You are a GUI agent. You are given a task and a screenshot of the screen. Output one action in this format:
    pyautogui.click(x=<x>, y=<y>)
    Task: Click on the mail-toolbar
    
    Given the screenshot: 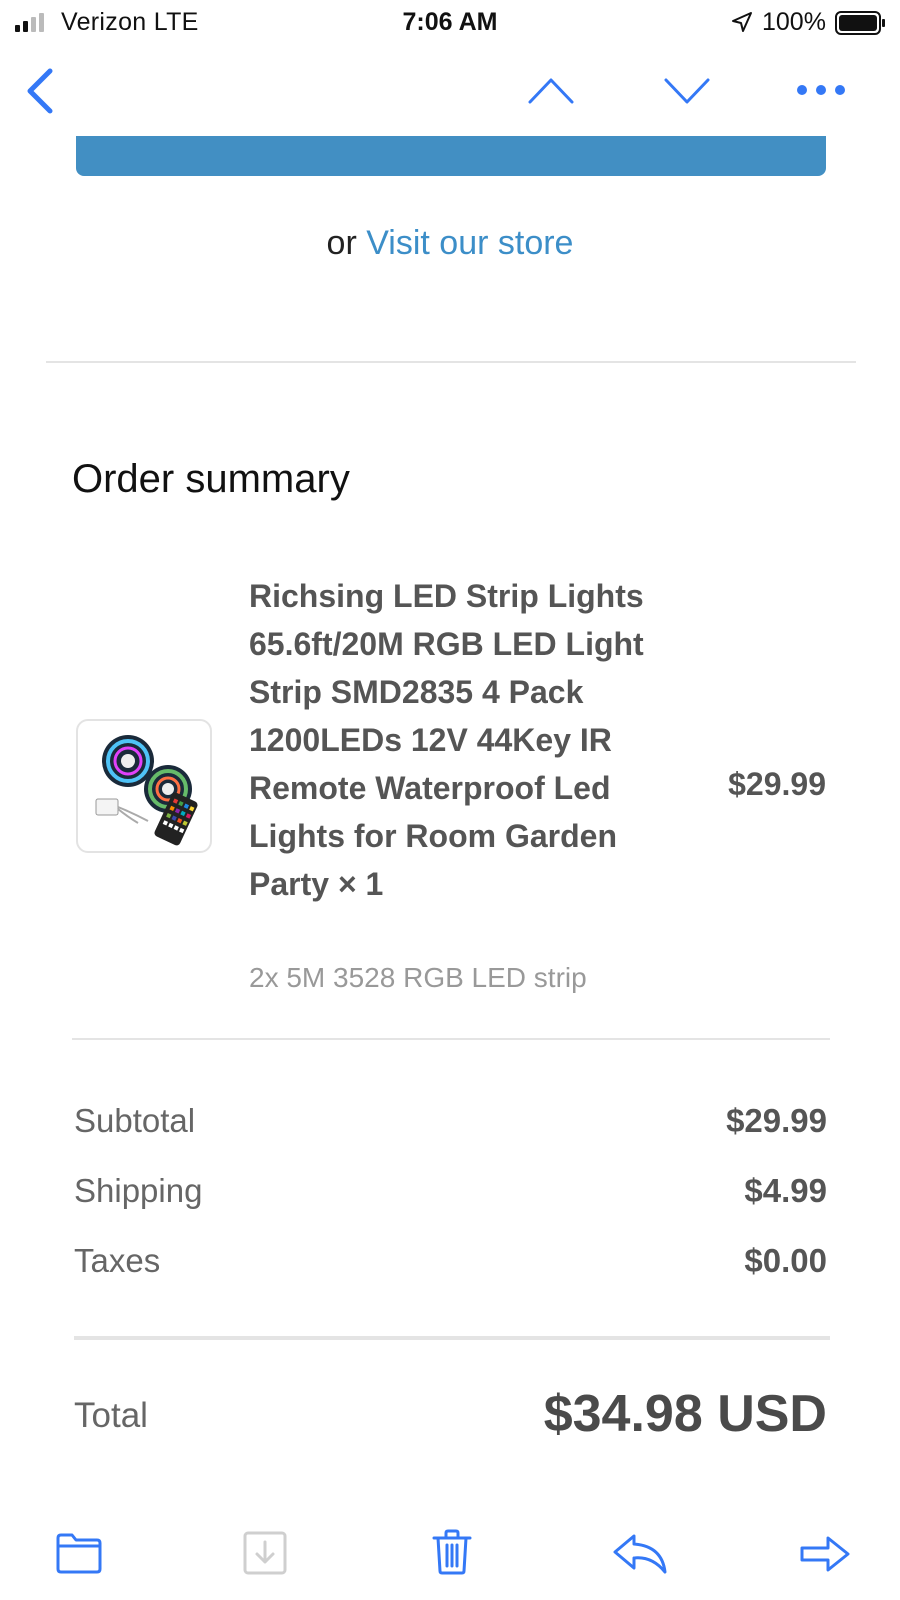 What is the action you would take?
    pyautogui.click(x=450, y=1560)
    